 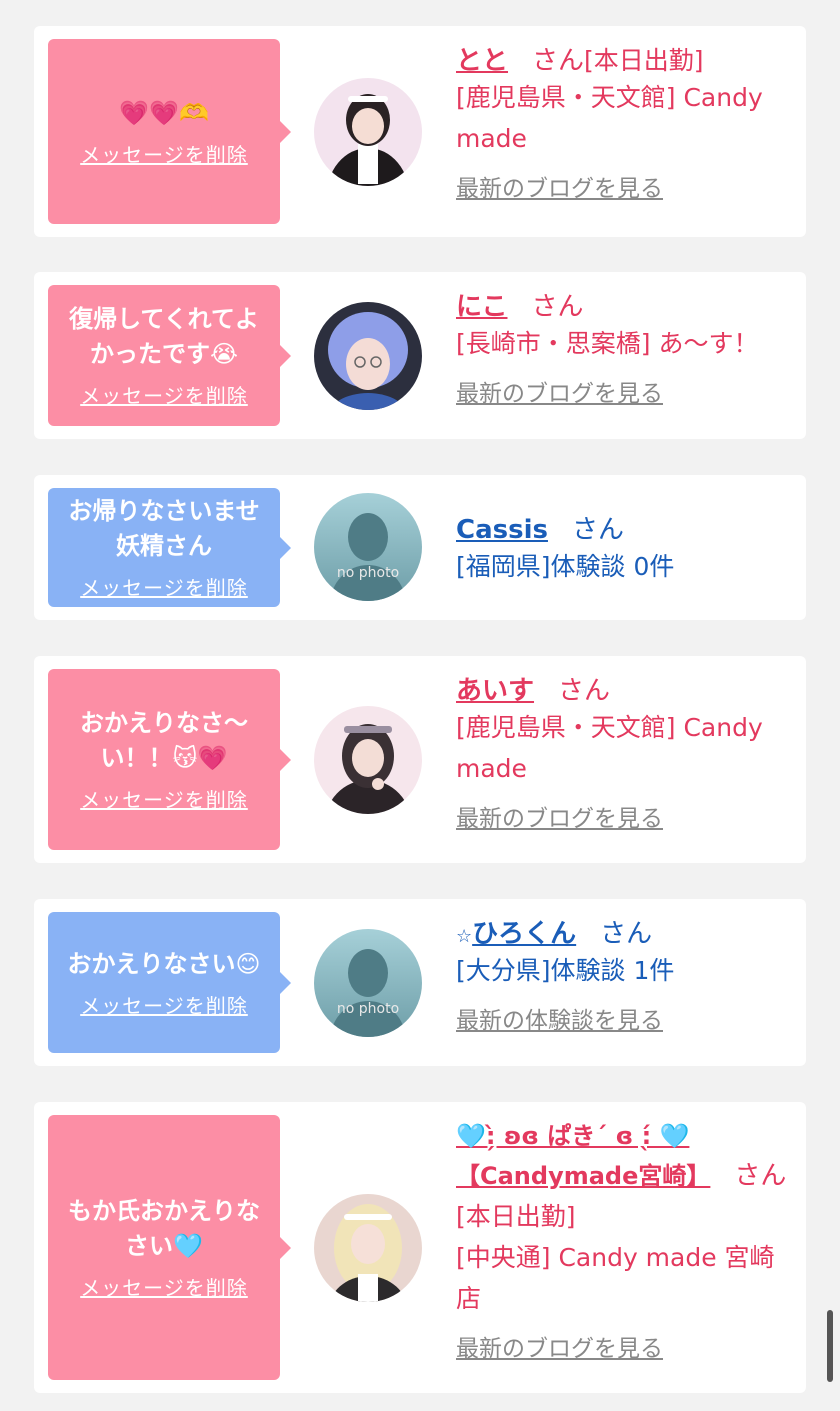 I want to click on star-prefix: ☆, so click(x=464, y=936).